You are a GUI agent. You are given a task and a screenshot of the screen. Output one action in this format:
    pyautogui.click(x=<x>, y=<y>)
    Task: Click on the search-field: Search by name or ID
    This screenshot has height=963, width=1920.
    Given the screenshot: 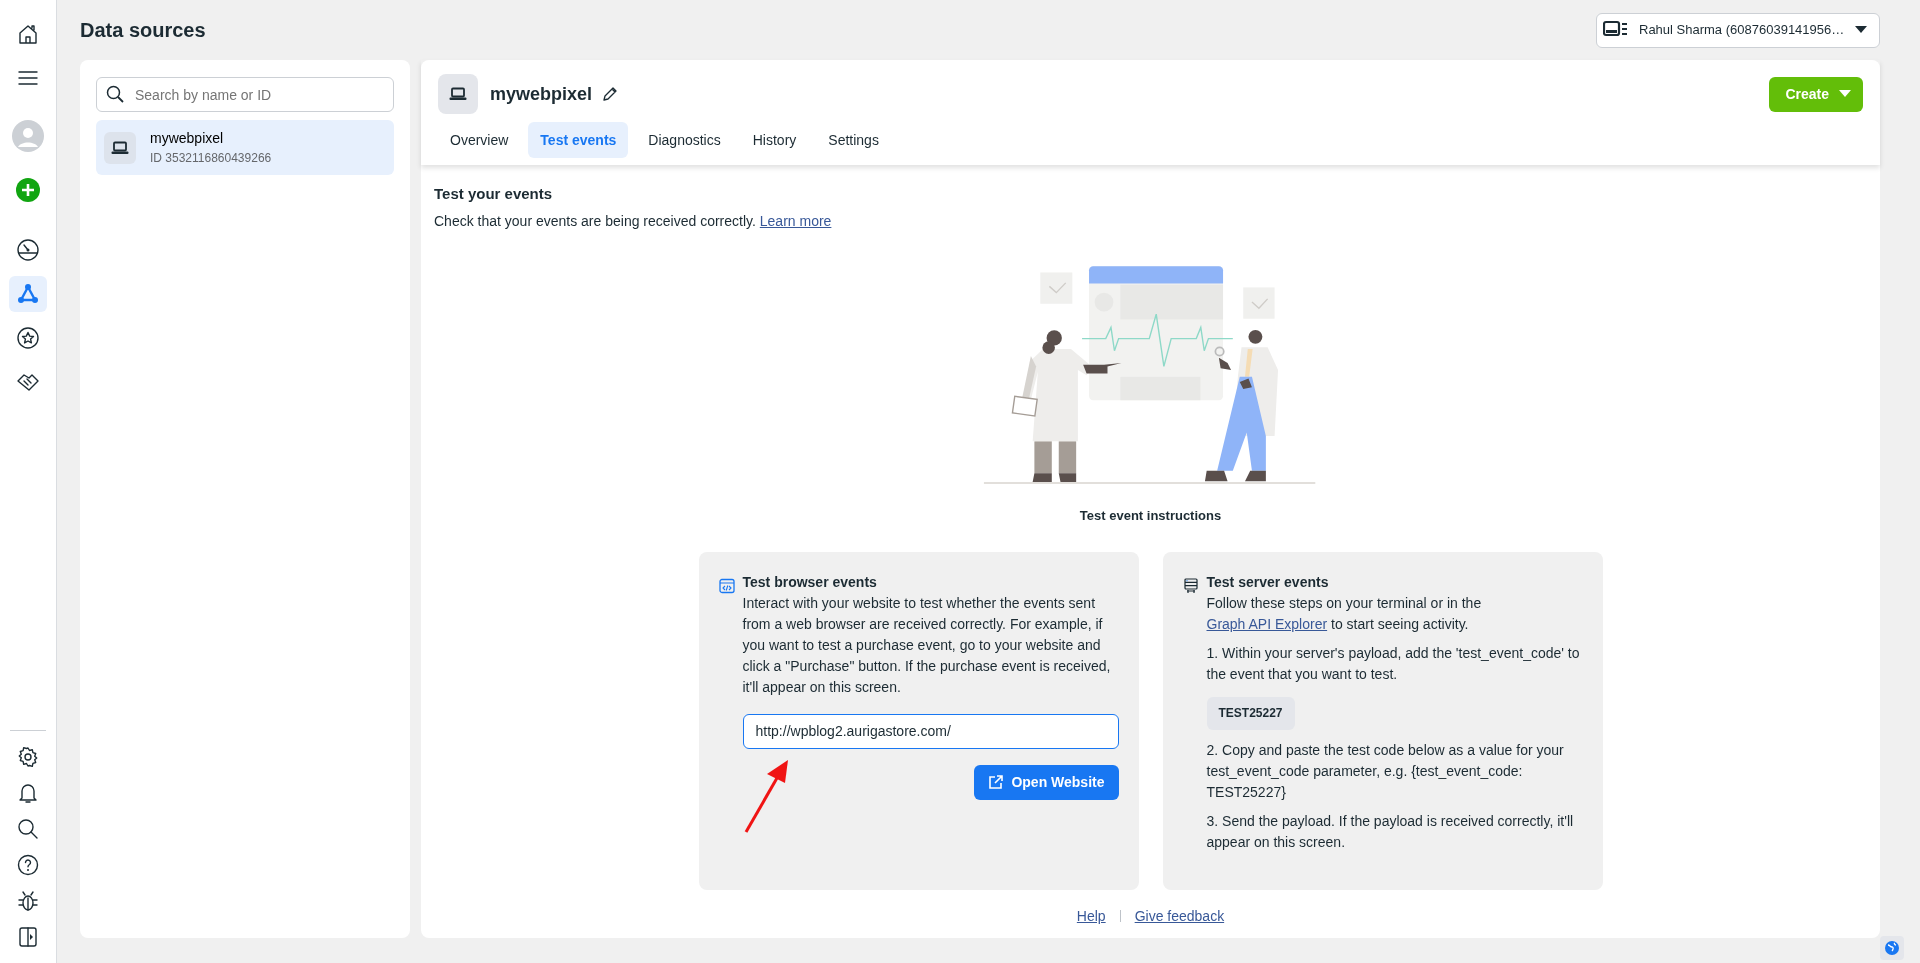 What is the action you would take?
    pyautogui.click(x=245, y=94)
    